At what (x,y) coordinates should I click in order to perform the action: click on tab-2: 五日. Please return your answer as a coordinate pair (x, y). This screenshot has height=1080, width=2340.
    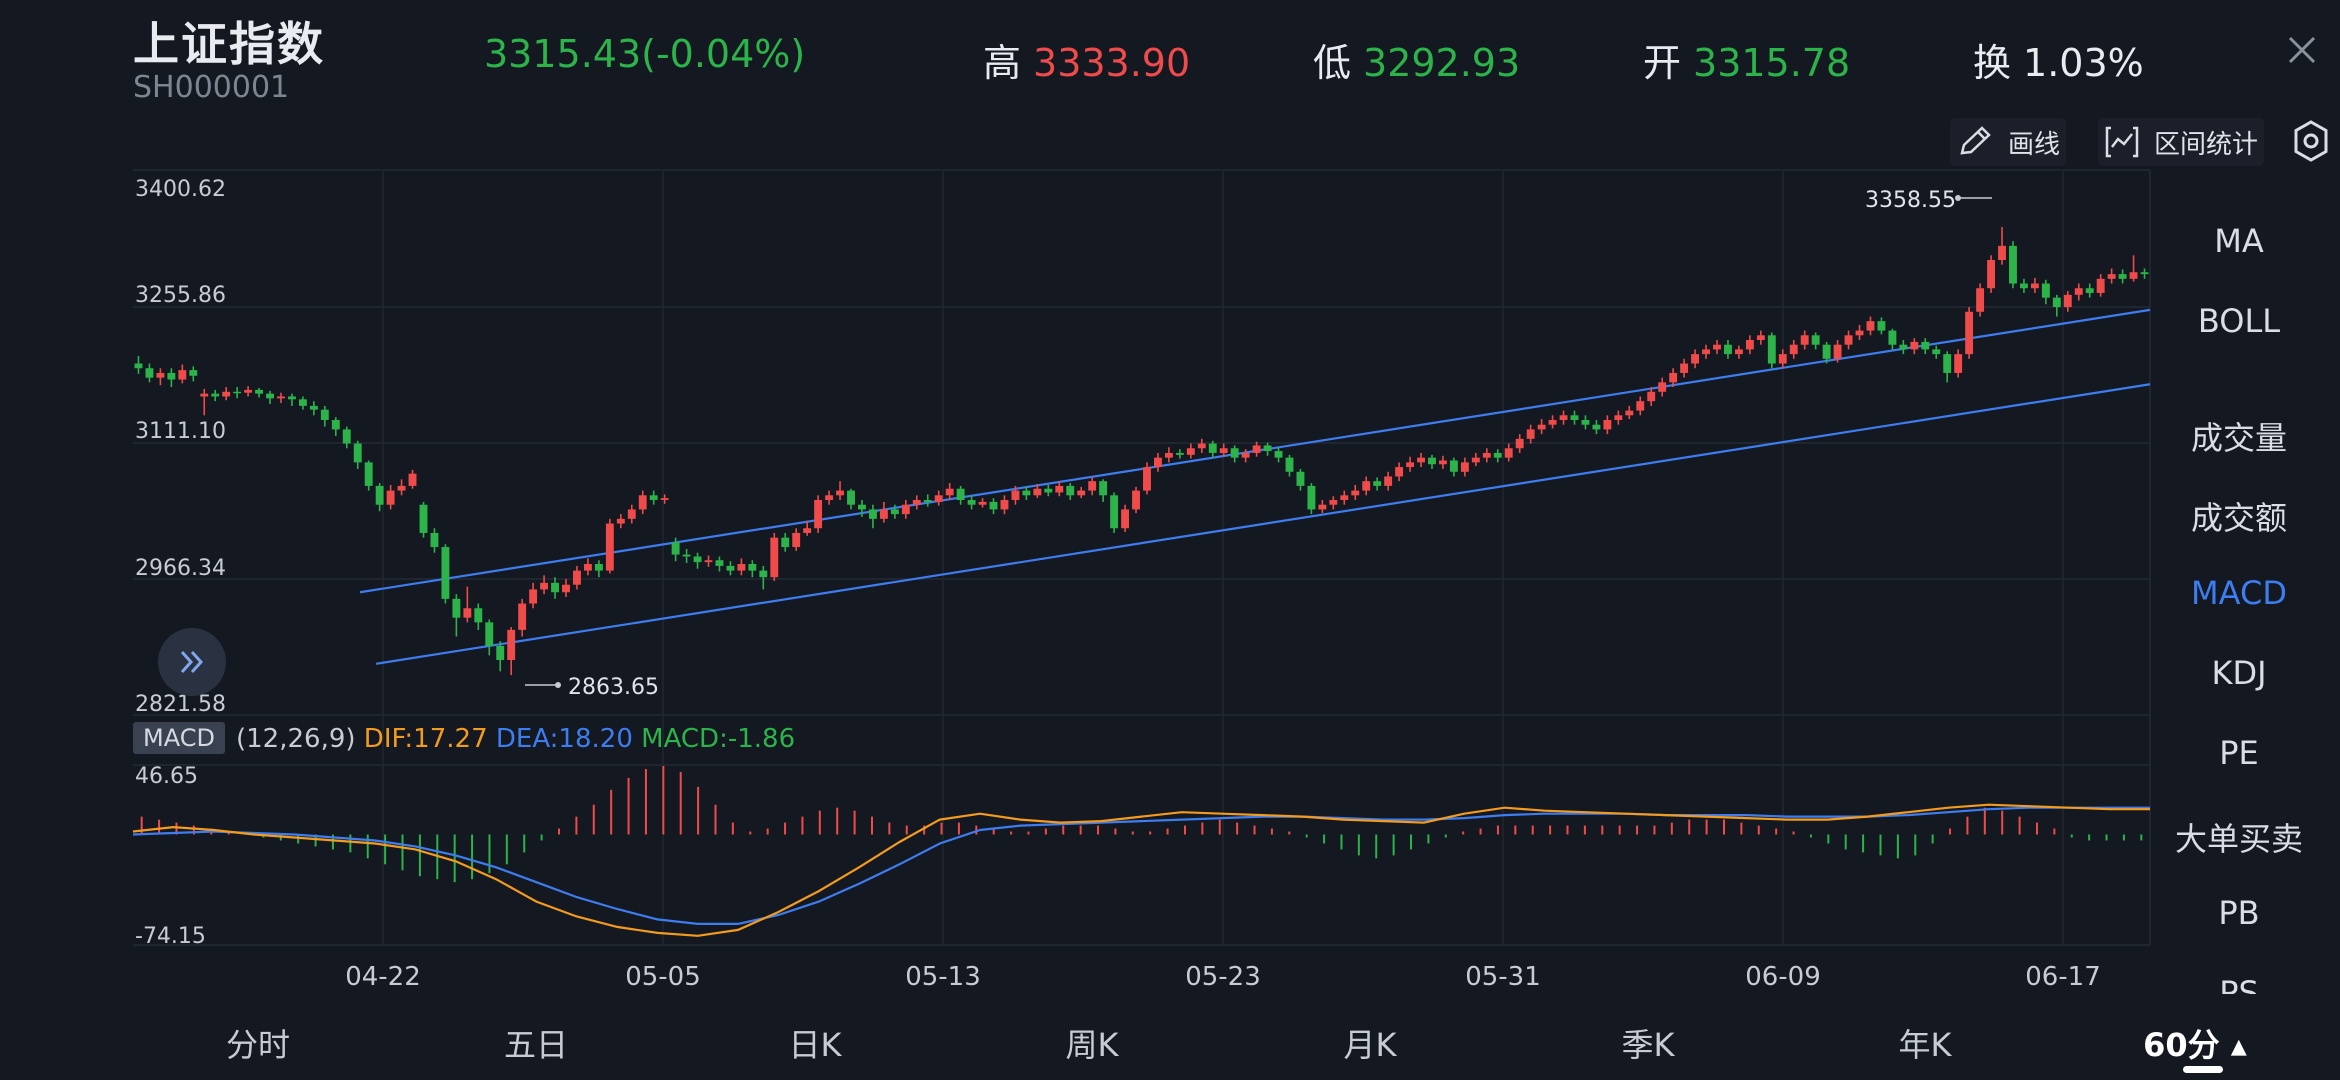
    Looking at the image, I should click on (536, 1043).